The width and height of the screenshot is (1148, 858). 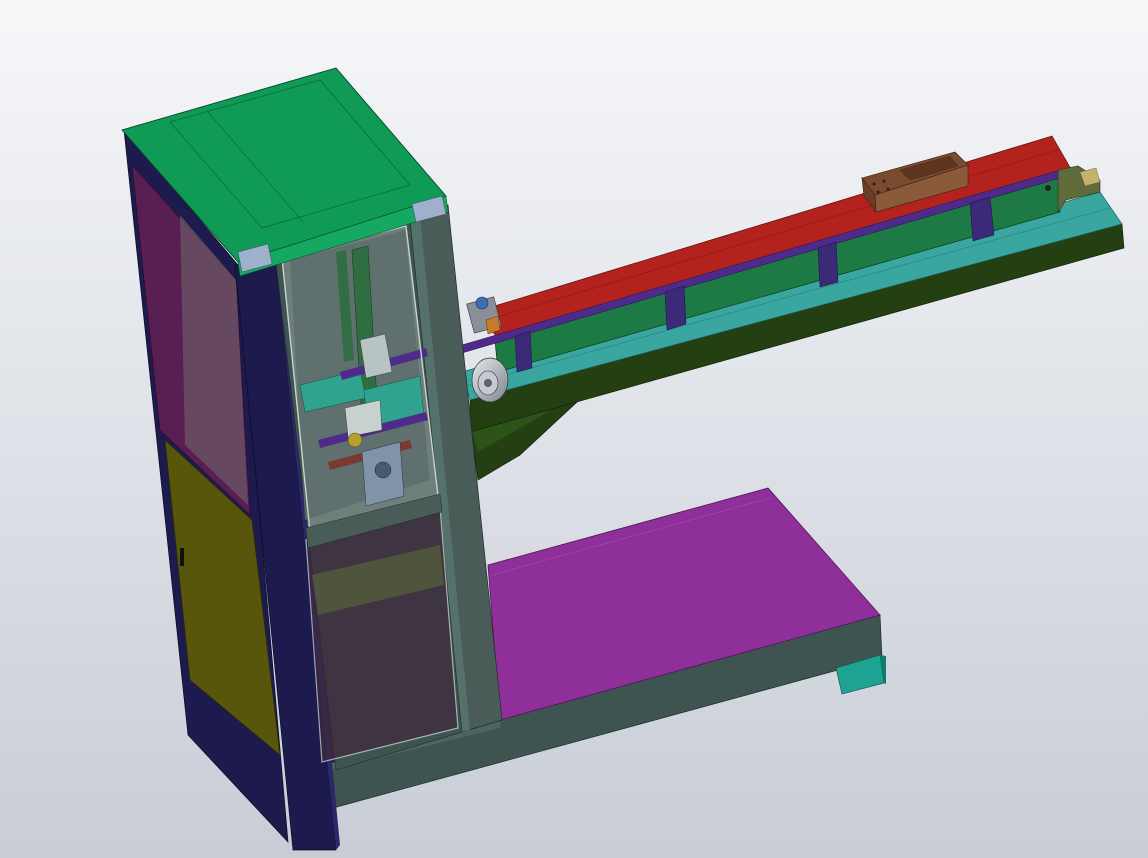 What do you see at coordinates (182, 557) in the screenshot?
I see `side-door-handle` at bounding box center [182, 557].